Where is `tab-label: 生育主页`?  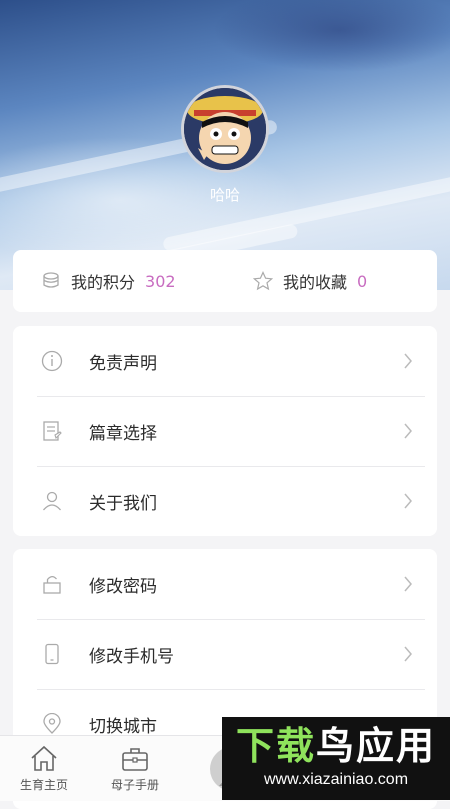
tab-label: 生育主页 is located at coordinates (43, 785).